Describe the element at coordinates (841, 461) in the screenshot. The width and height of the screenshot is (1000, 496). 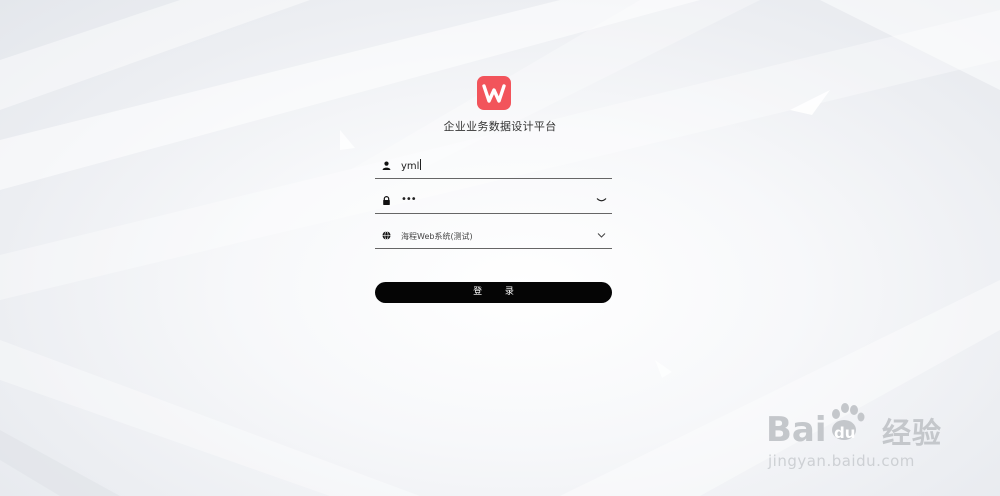
I see `watermark-url: jingyan.baidu.com` at that location.